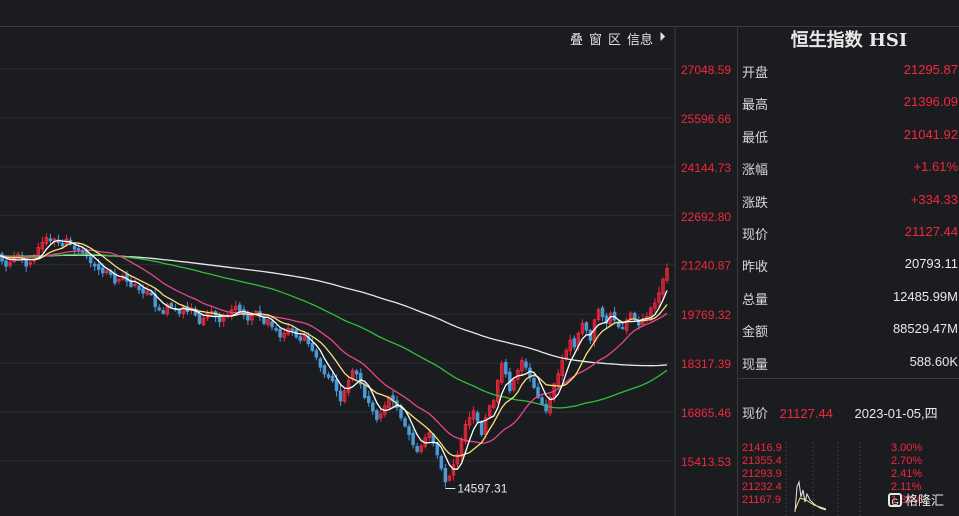 This screenshot has width=959, height=516. I want to click on quote-value: 20793.11, so click(931, 263).